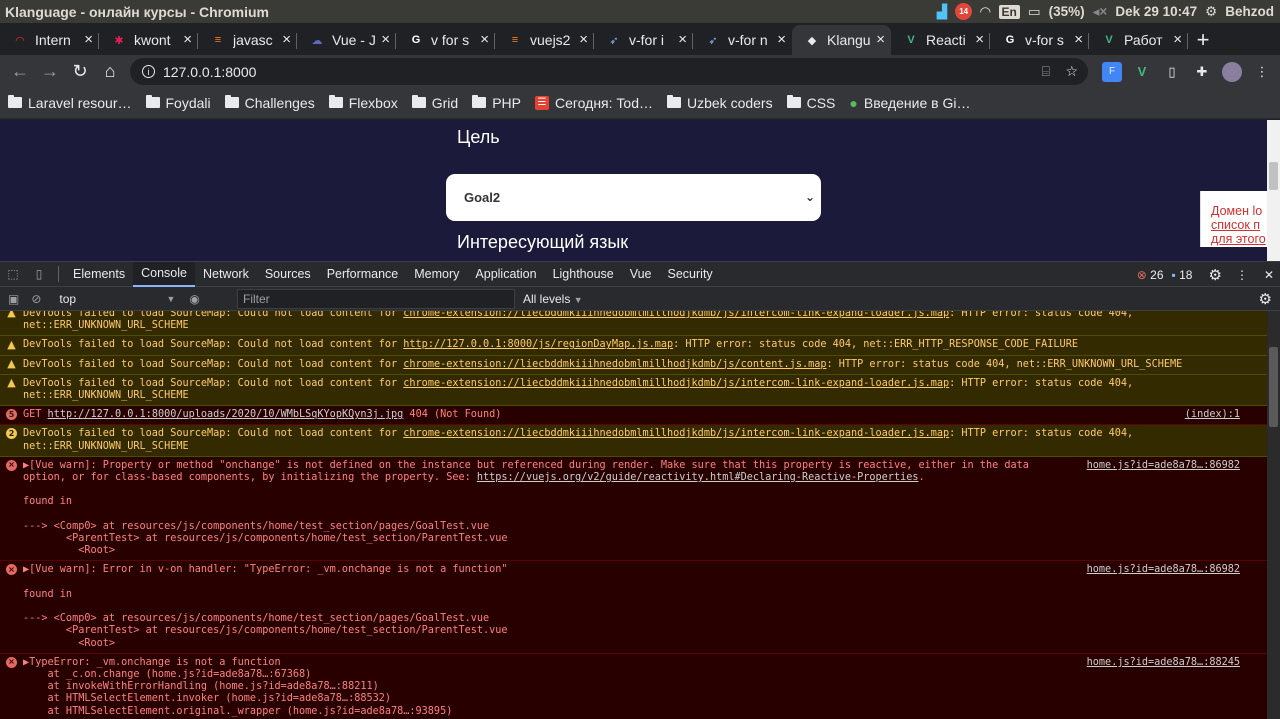 Image resolution: width=1280 pixels, height=719 pixels. I want to click on keyboard-layout: En, so click(1009, 11).